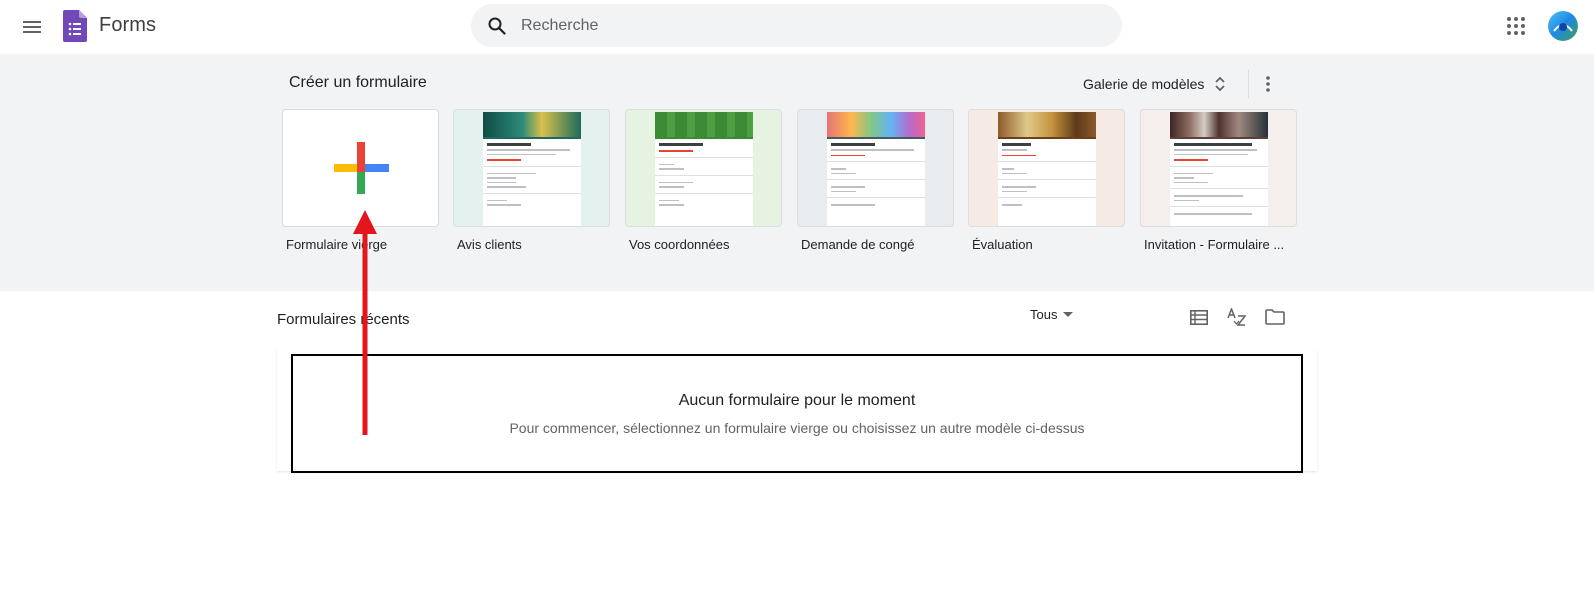 This screenshot has height=615, width=1594. I want to click on search-input, so click(801, 25).